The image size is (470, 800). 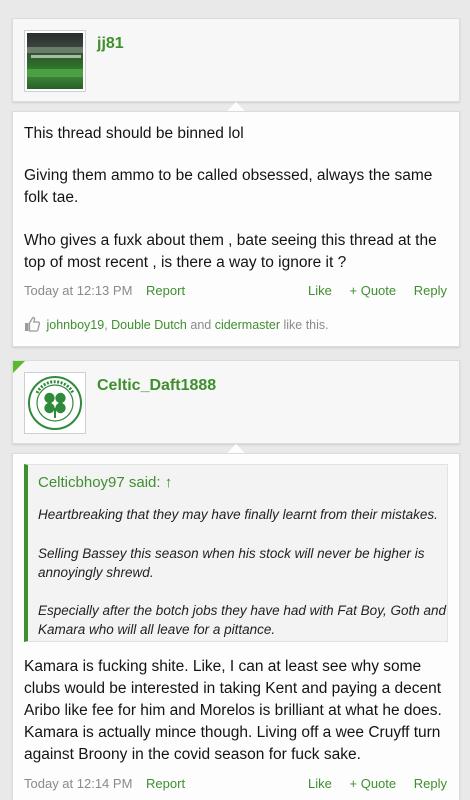 I want to click on post-1-pointer, so click(x=236, y=106).